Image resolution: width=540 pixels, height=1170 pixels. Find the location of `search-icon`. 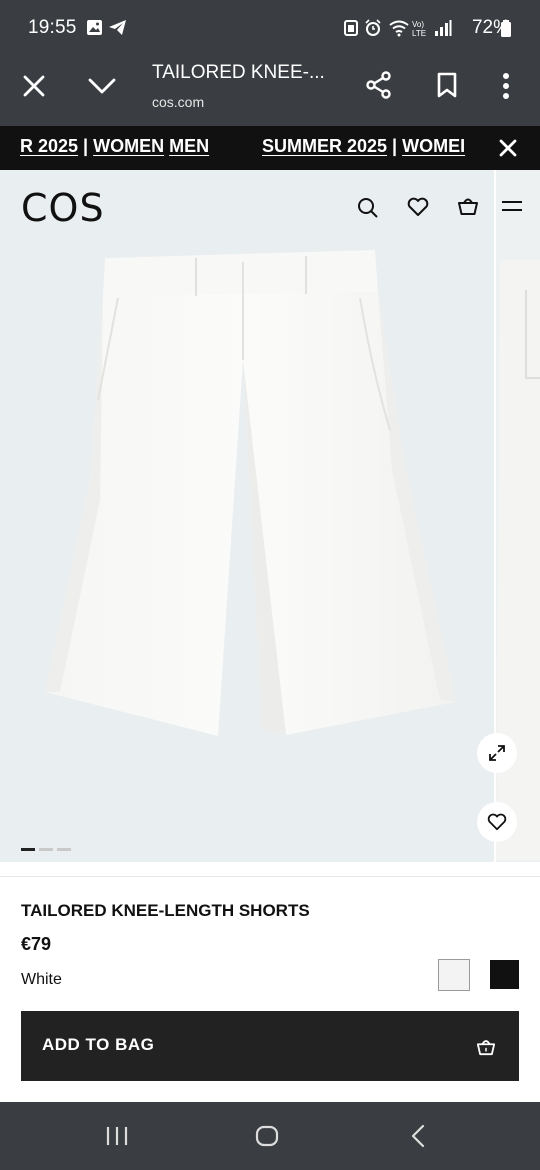

search-icon is located at coordinates (368, 208).